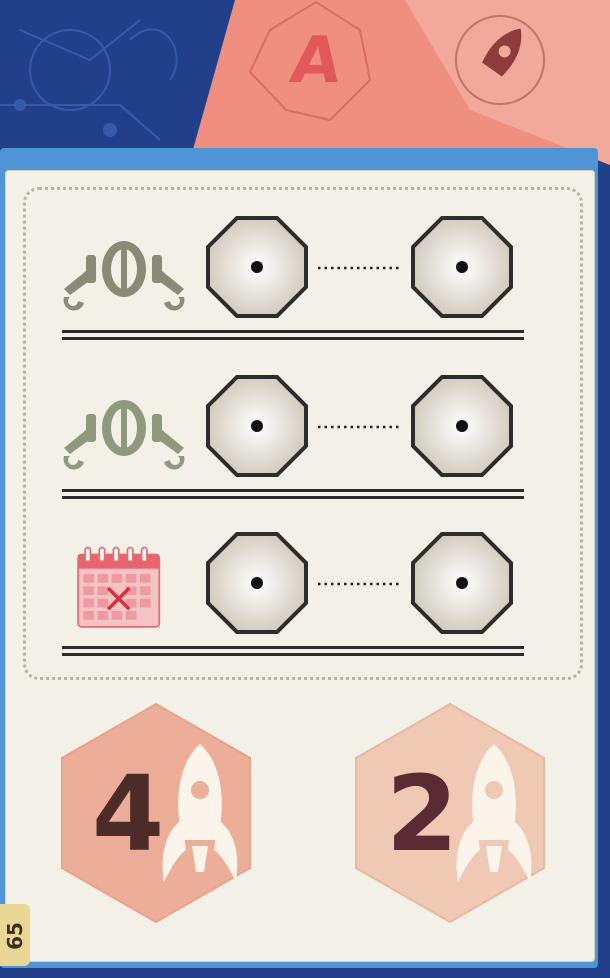 The height and width of the screenshot is (978, 610). Describe the element at coordinates (500, 60) in the screenshot. I see `rocket-emblem-icon` at that location.